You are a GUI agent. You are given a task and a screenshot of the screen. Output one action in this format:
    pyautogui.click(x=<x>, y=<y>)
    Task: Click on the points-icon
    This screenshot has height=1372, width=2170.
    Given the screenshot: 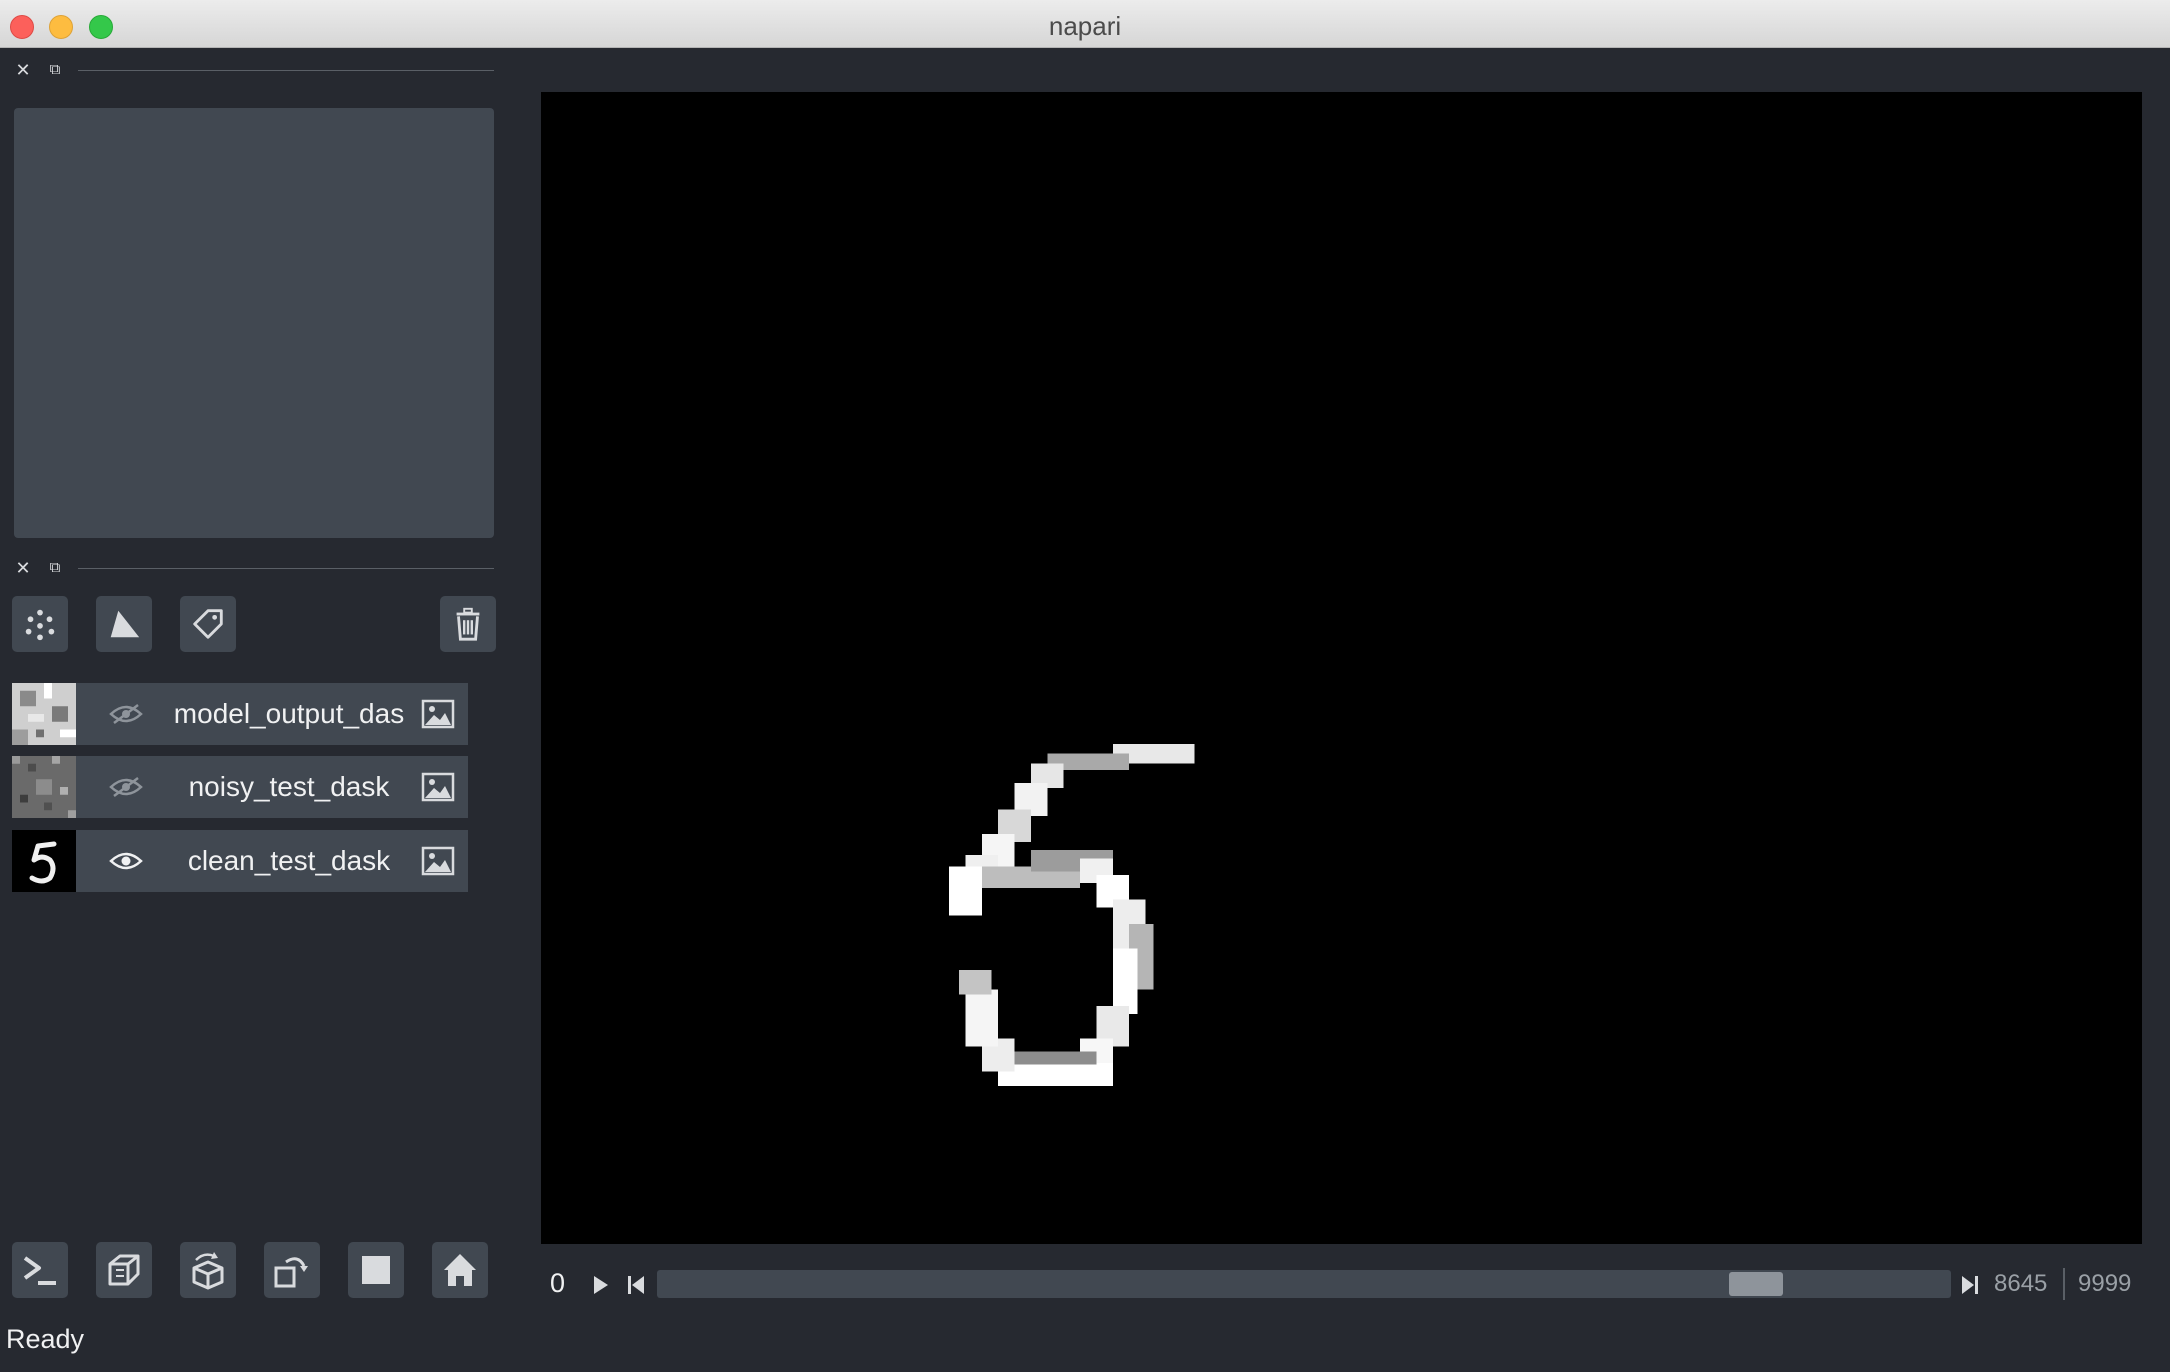 What is the action you would take?
    pyautogui.click(x=40, y=625)
    